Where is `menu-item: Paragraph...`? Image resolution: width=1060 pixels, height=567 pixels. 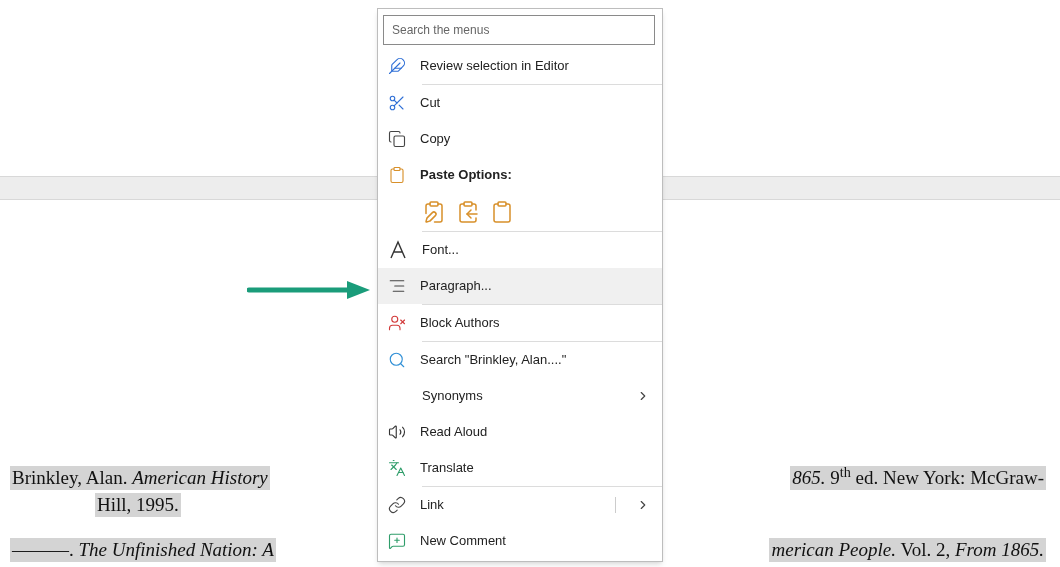 menu-item: Paragraph... is located at coordinates (520, 286).